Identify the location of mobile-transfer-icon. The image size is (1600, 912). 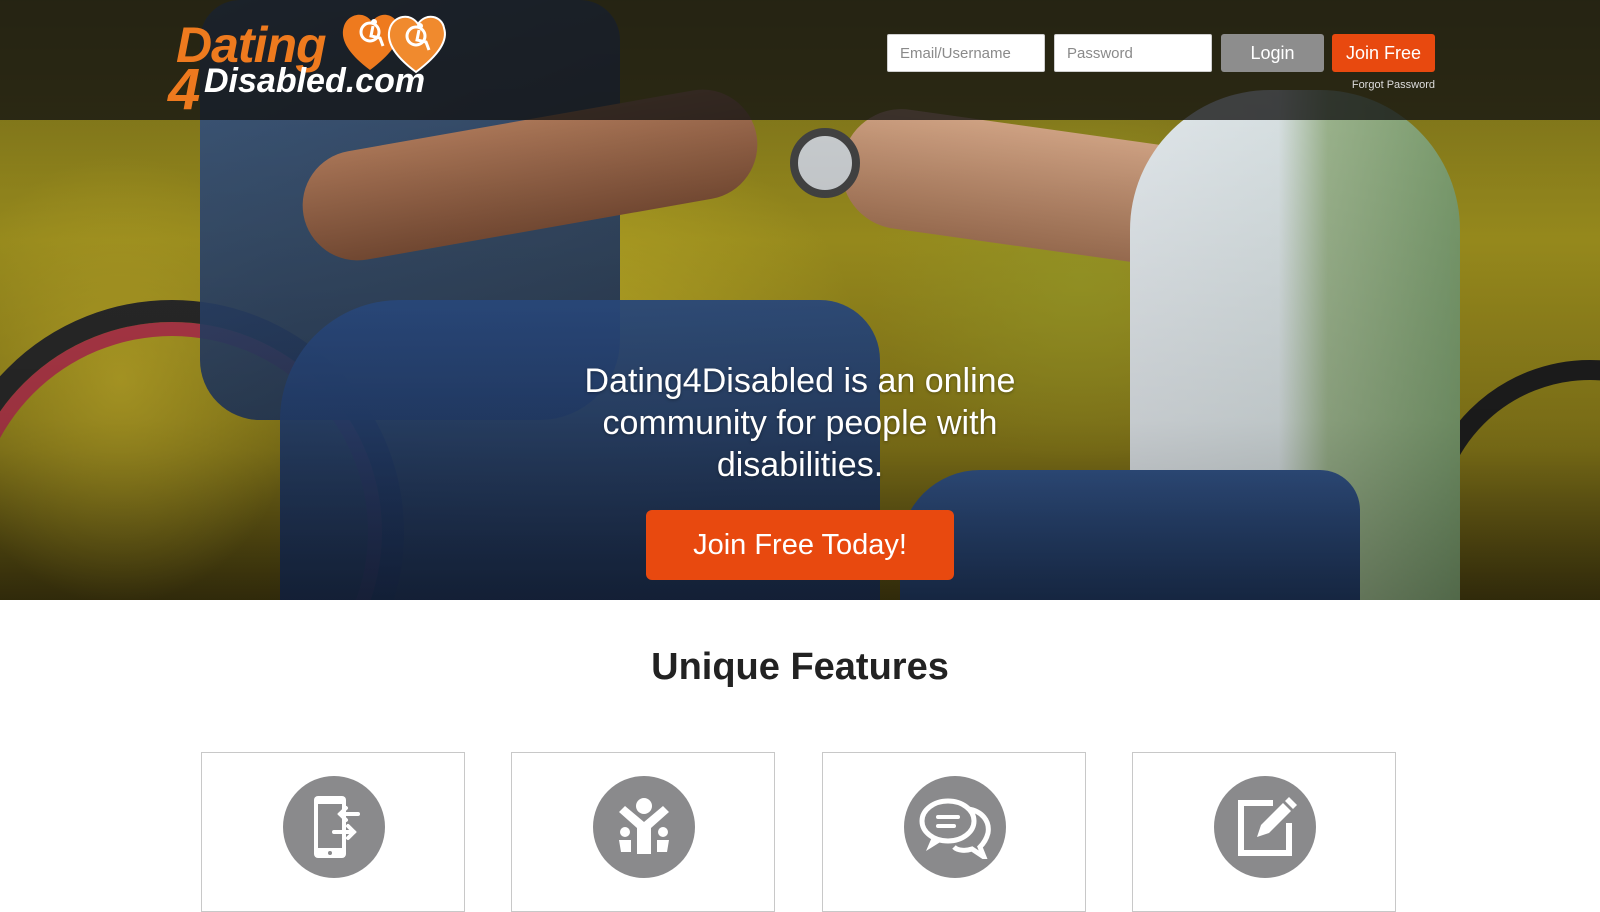
(334, 827).